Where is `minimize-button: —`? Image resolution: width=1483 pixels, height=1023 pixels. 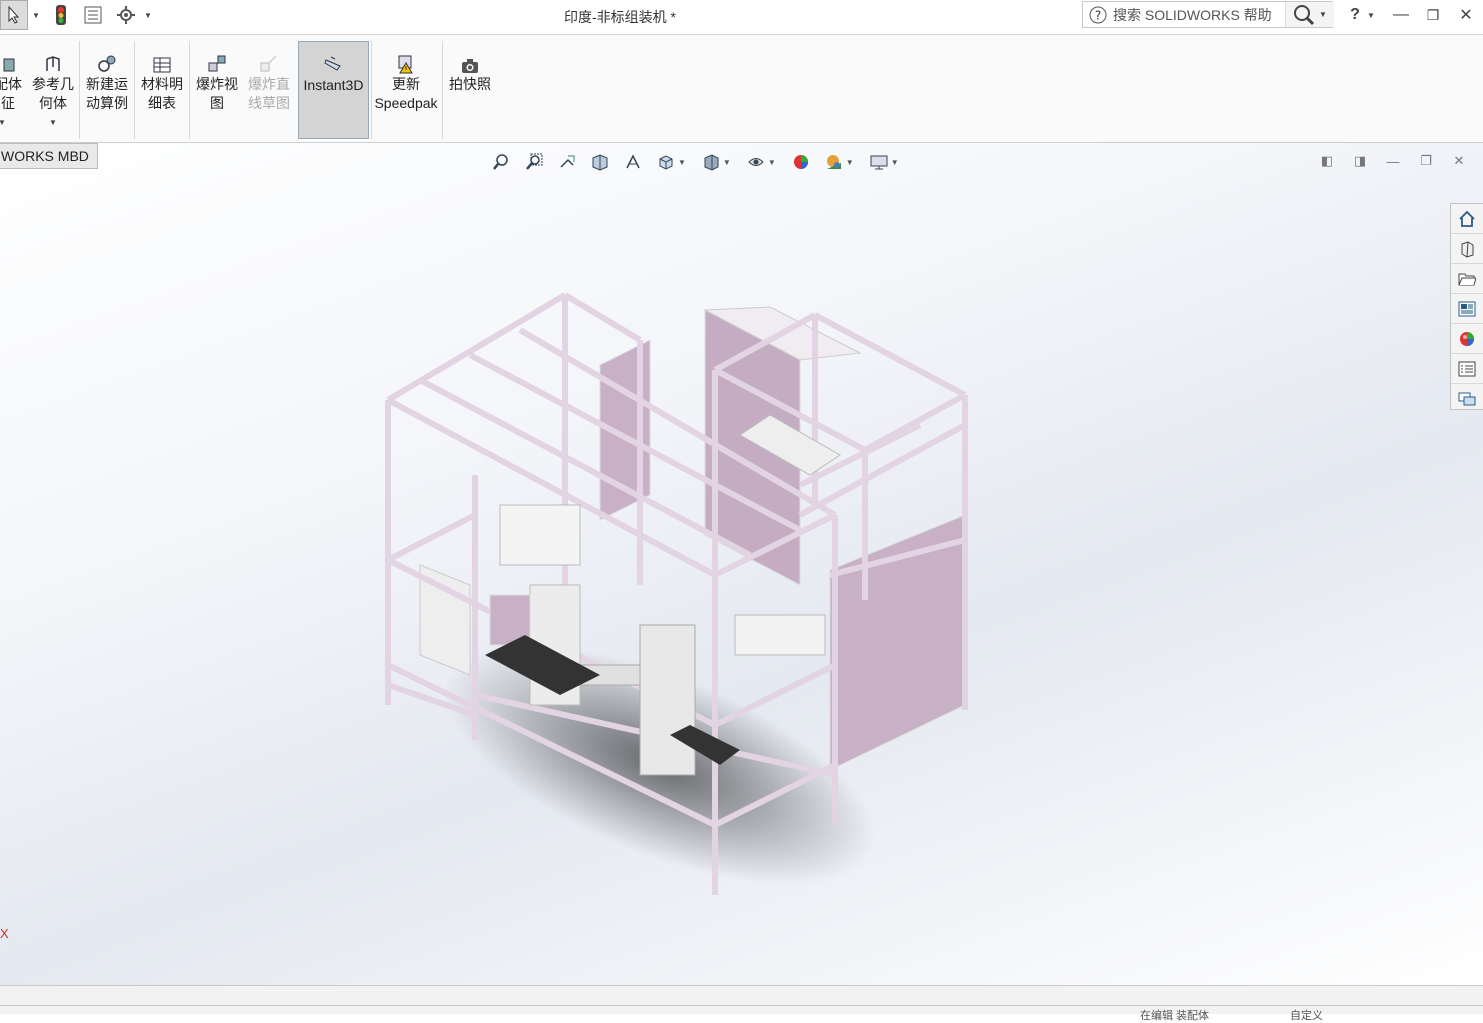
minimize-button: — is located at coordinates (1401, 15).